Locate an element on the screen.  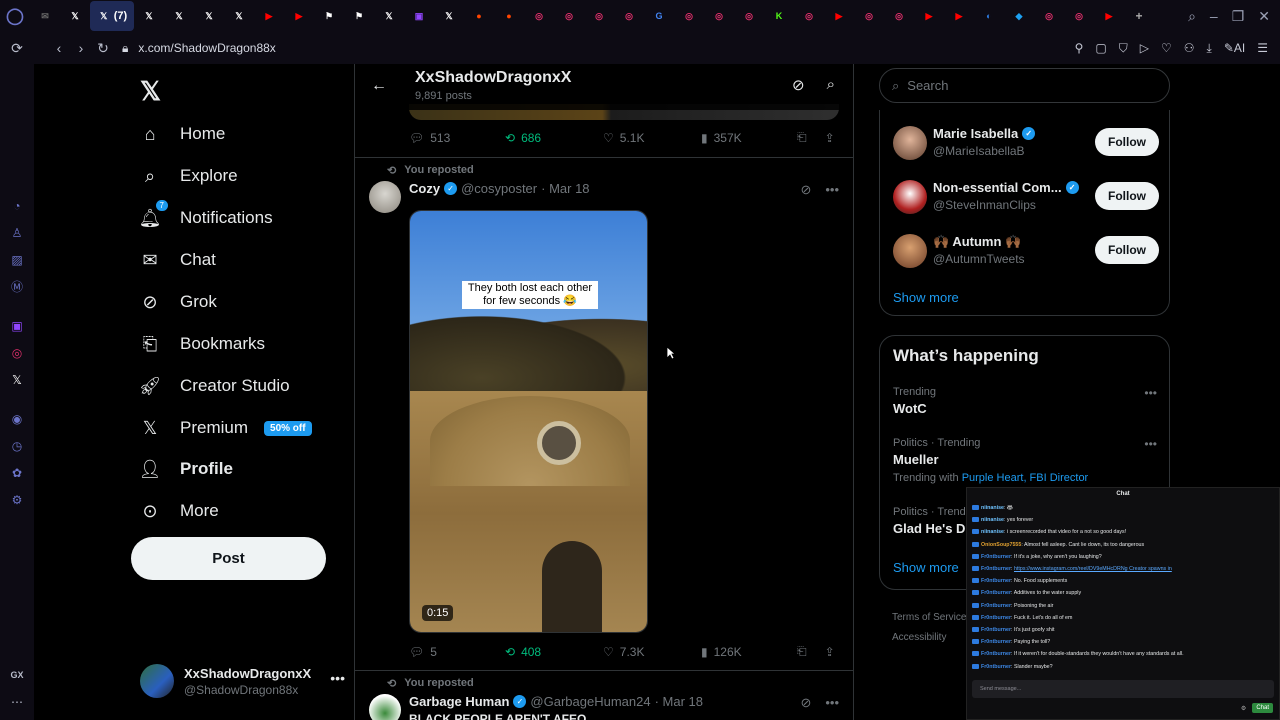
twitch-icon: ▣ is located at coordinates (16, 325).